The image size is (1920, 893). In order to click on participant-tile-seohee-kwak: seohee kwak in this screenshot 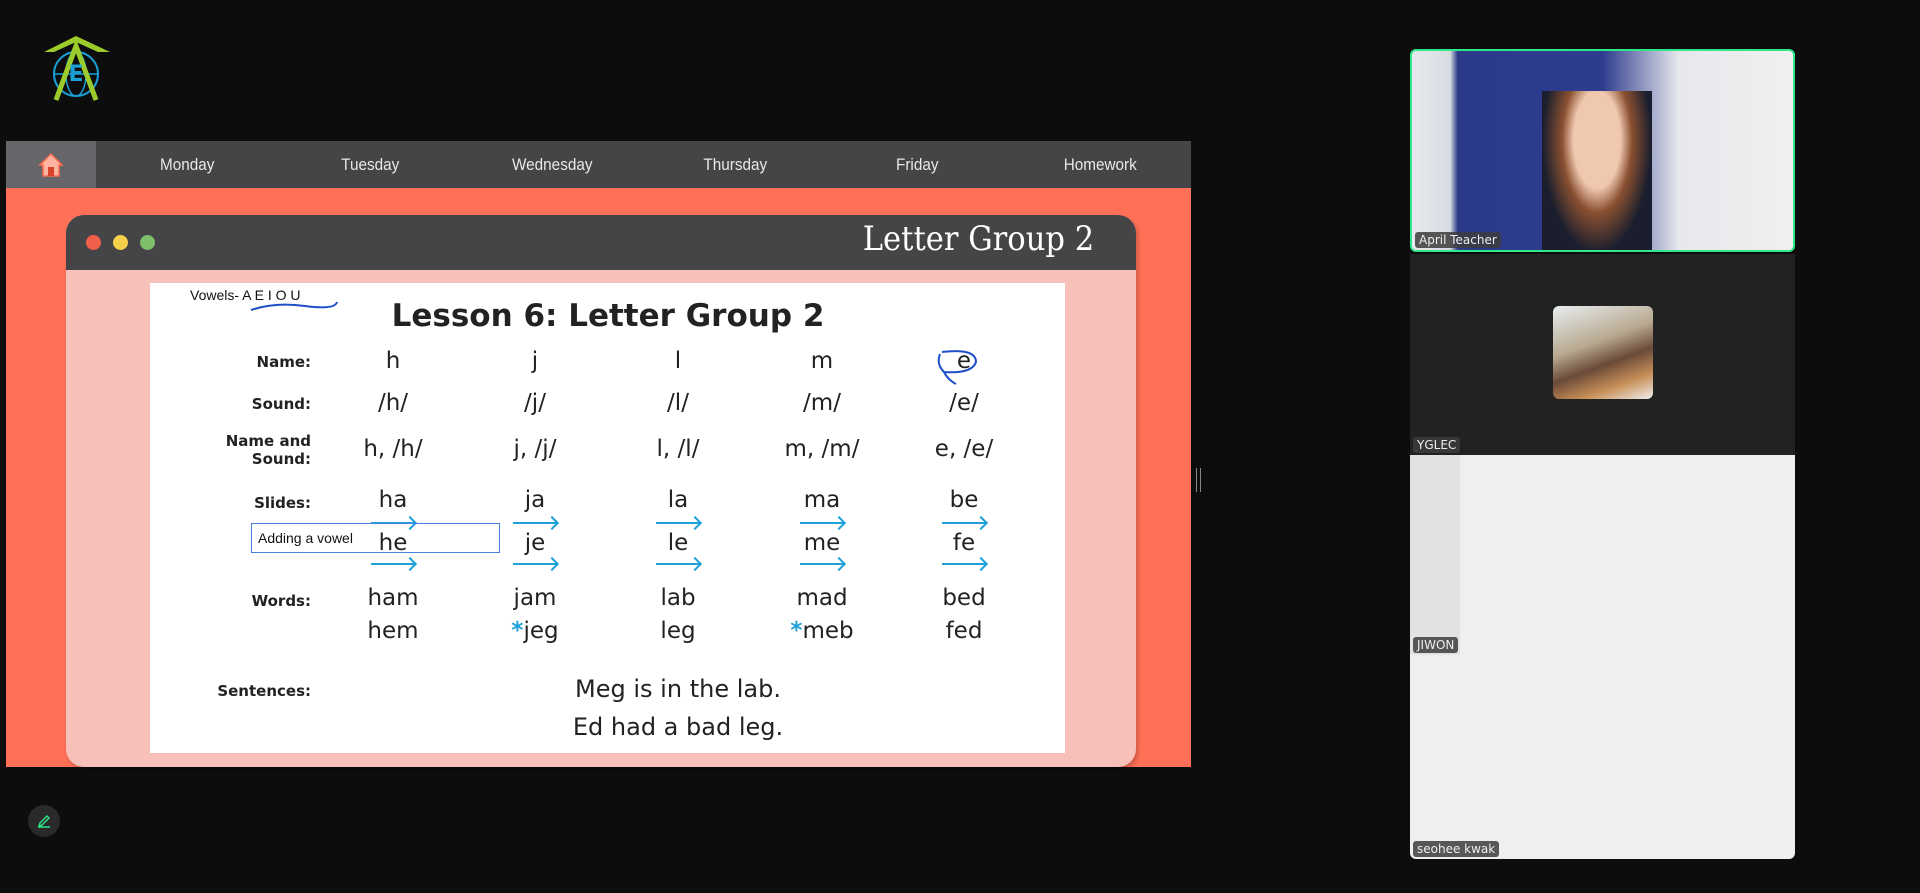, I will do `click(1602, 757)`.